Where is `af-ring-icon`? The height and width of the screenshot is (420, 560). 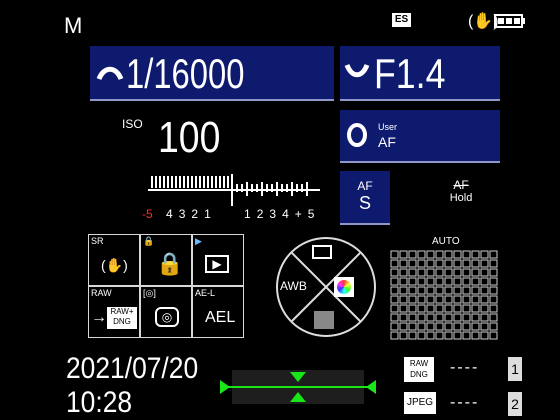 af-ring-icon is located at coordinates (357, 135).